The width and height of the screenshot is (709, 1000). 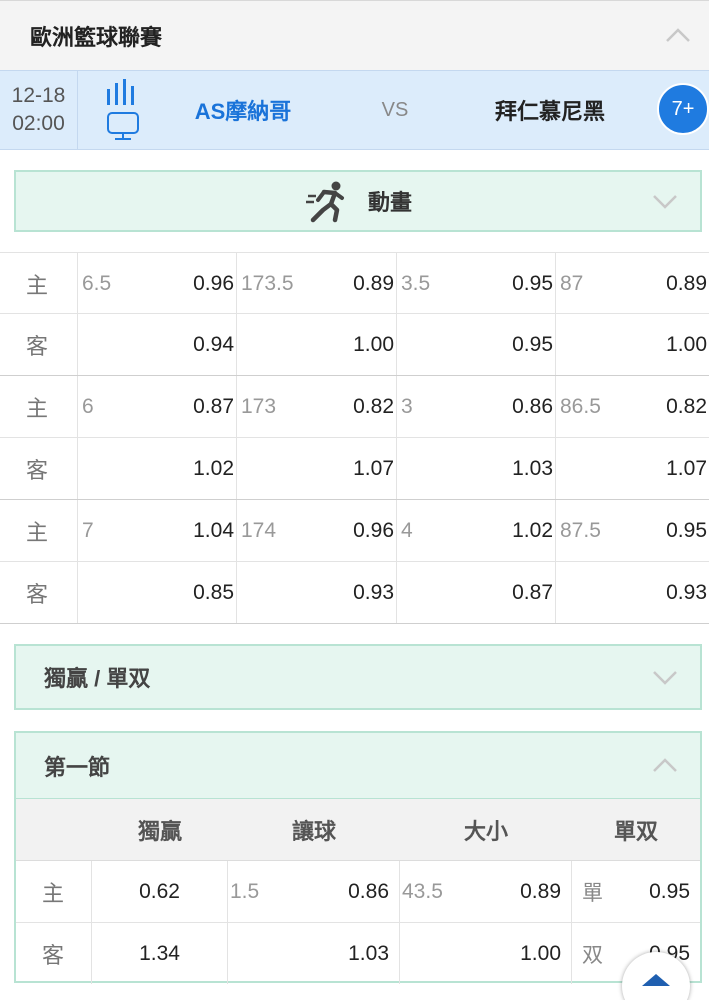 What do you see at coordinates (213, 592) in the screenshot?
I see `odds-value: 0.85` at bounding box center [213, 592].